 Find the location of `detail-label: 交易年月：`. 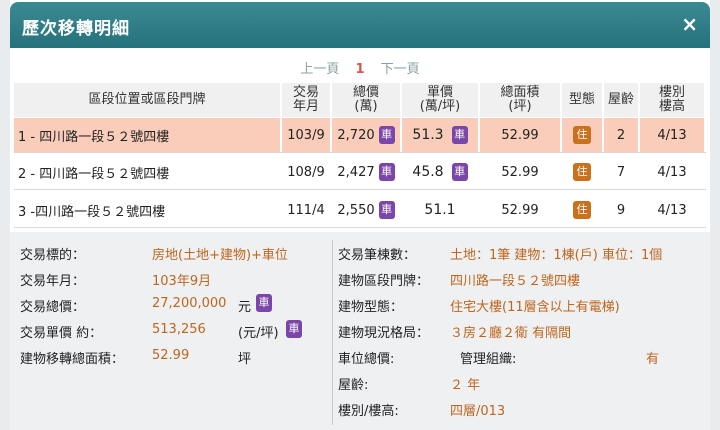

detail-label: 交易年月： is located at coordinates (53, 281).